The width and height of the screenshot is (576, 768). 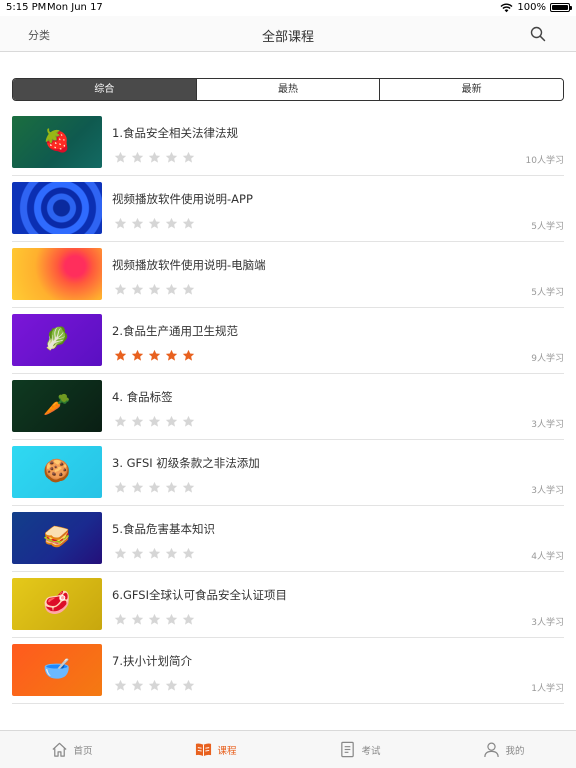 I want to click on course-item: 🥕 4. 食品标签 3人学习, so click(x=288, y=407).